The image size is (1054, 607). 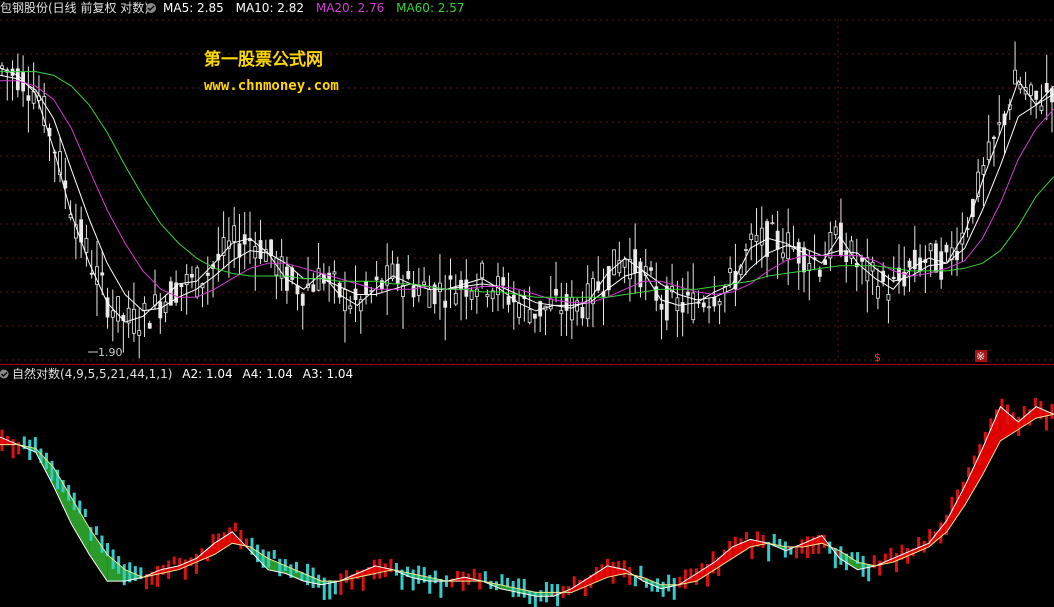 I want to click on settings-icon, so click(x=151, y=8).